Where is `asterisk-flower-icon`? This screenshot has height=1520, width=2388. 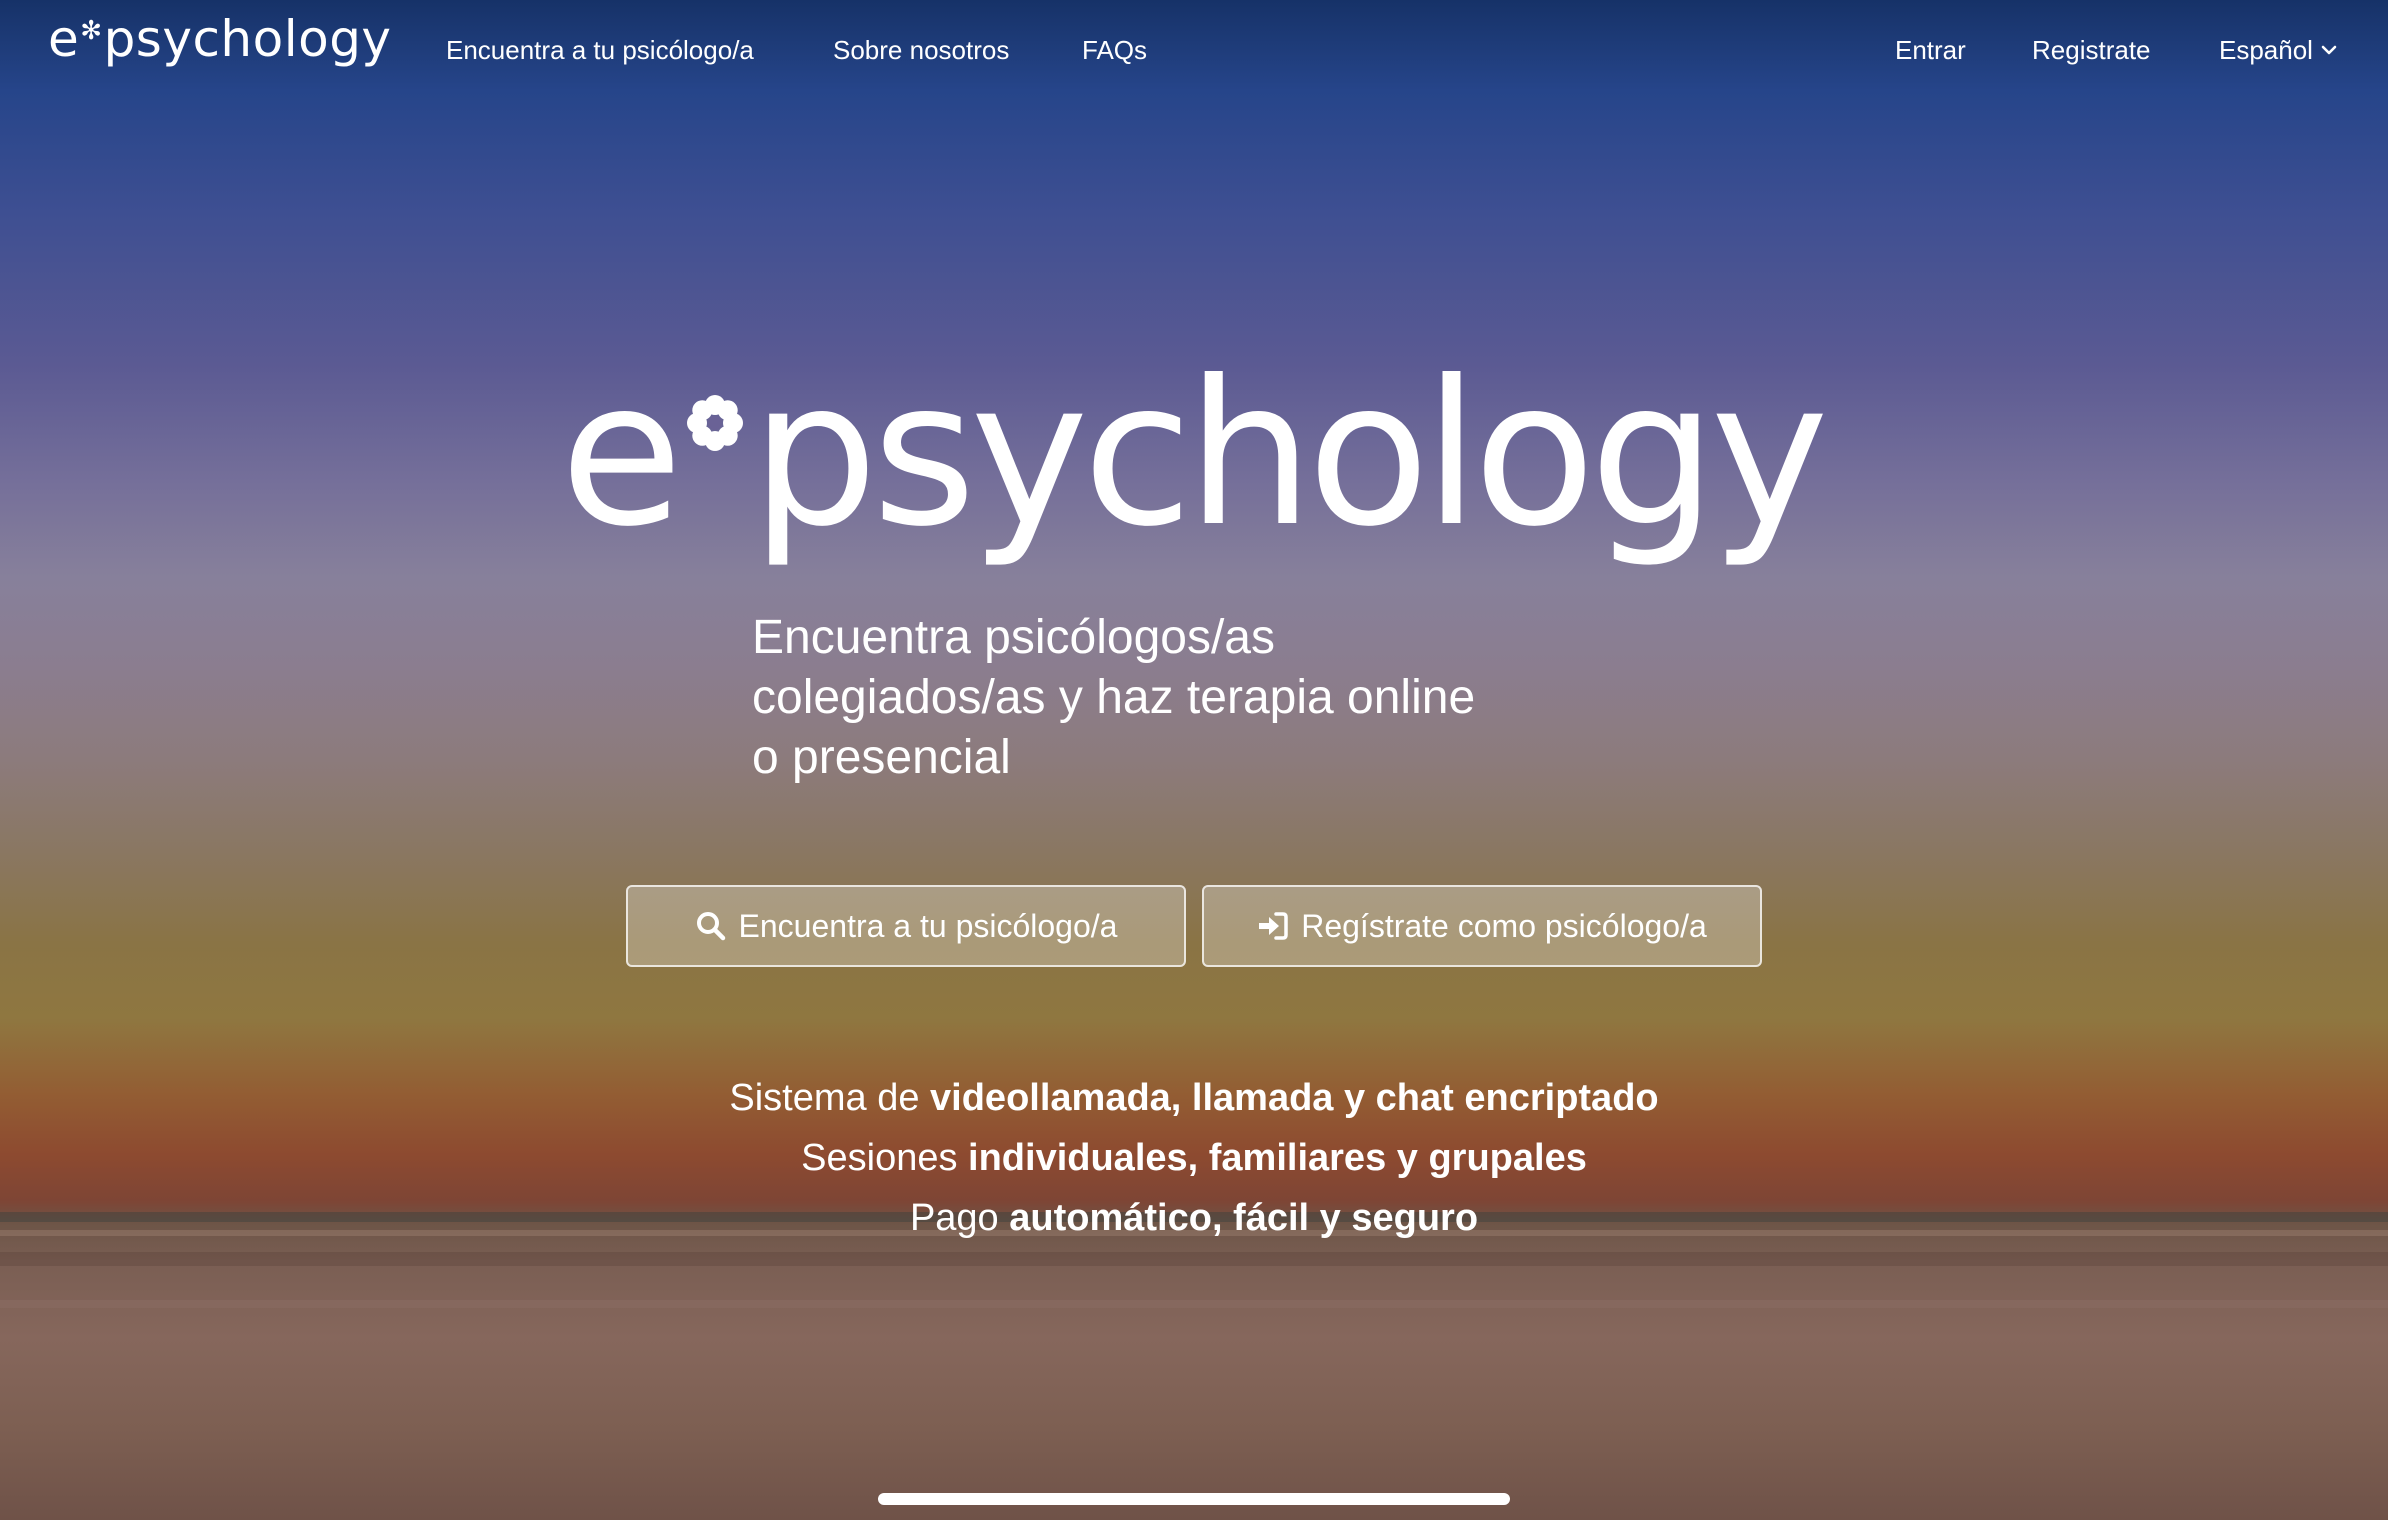
asterisk-flower-icon is located at coordinates (715, 423).